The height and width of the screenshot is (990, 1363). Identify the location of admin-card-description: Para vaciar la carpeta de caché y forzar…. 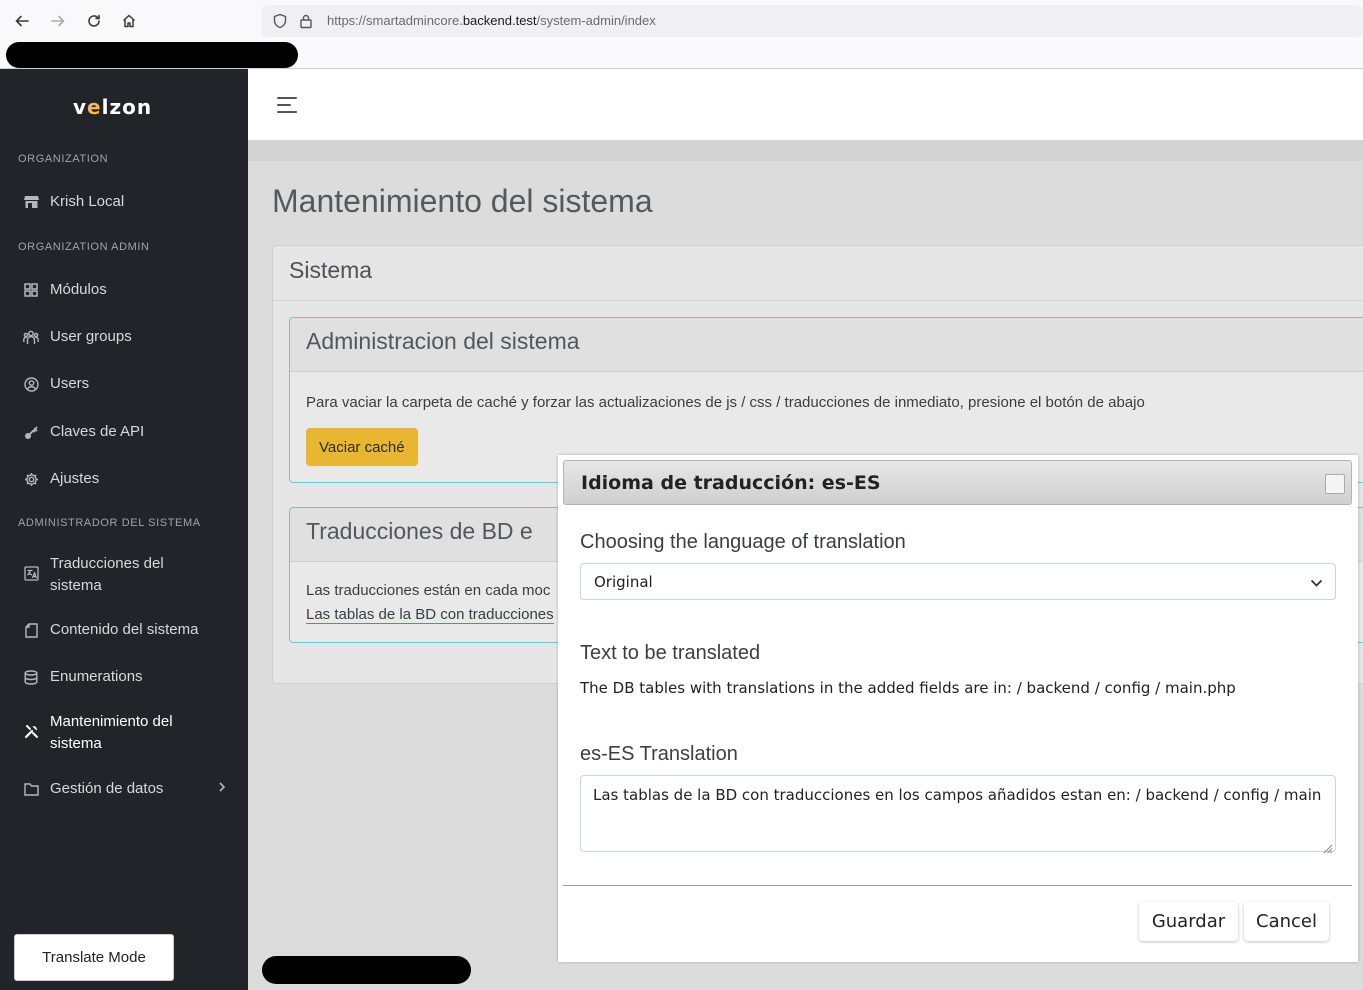
(725, 402).